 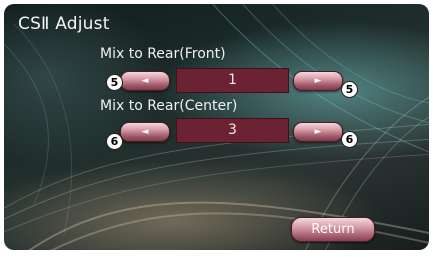 What do you see at coordinates (318, 132) in the screenshot?
I see `mix-center-increase-button: ►` at bounding box center [318, 132].